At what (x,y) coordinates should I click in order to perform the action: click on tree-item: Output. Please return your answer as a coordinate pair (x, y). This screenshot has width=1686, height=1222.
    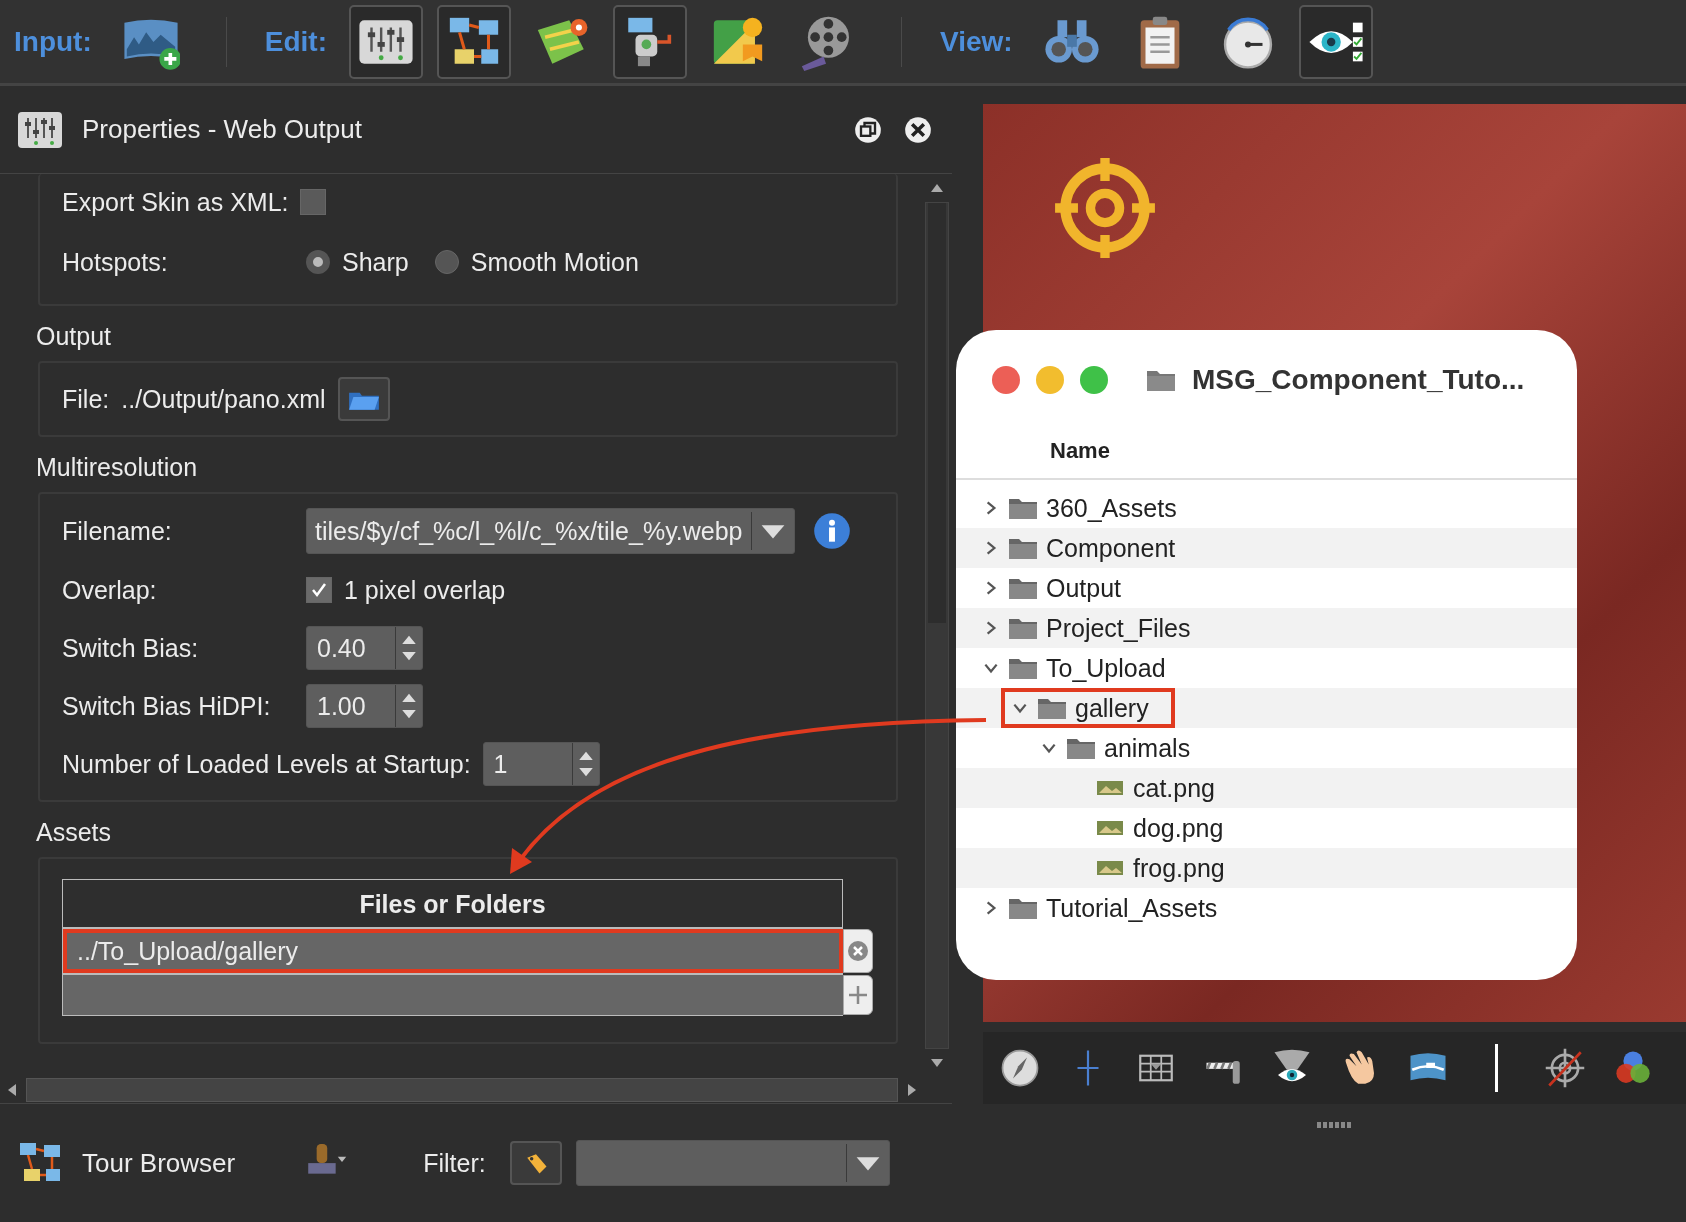
    Looking at the image, I should click on (1052, 588).